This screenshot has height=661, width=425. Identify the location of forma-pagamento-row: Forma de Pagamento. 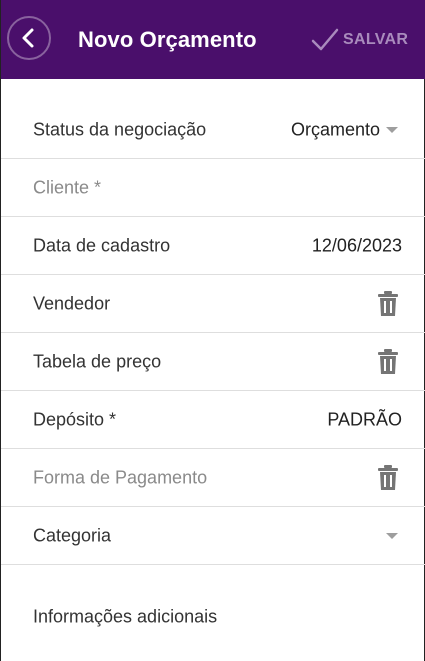
(213, 478).